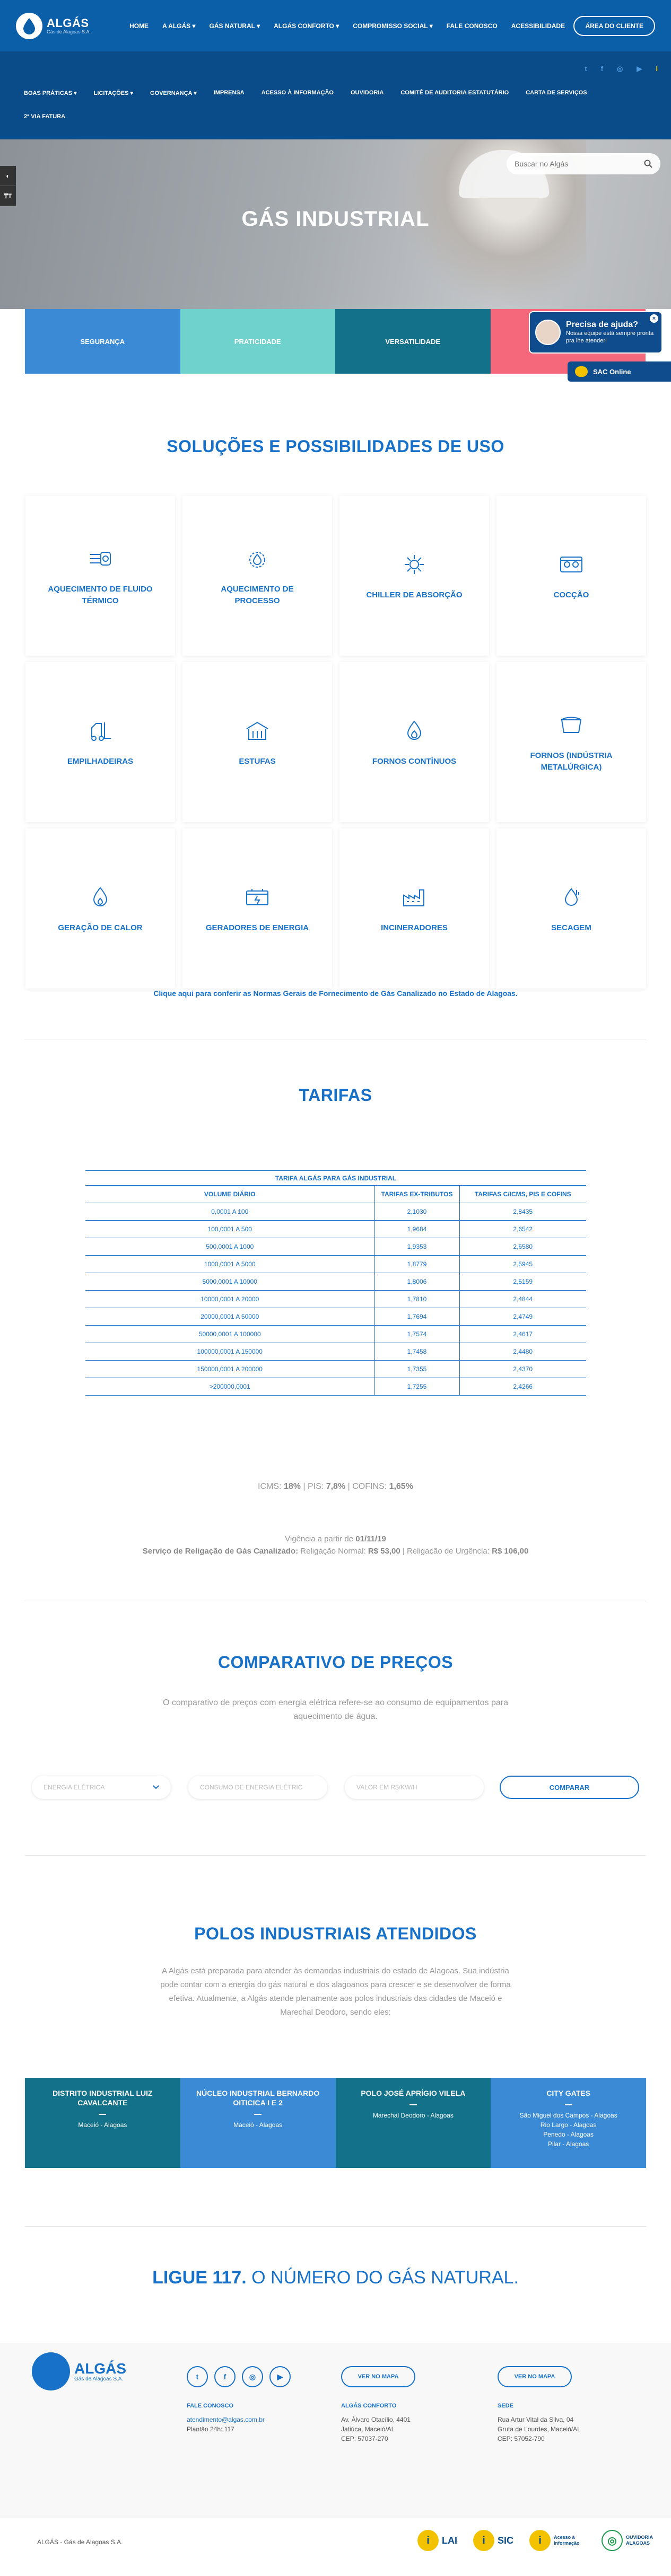 The width and height of the screenshot is (671, 2576). I want to click on nav-home: HOME, so click(139, 26).